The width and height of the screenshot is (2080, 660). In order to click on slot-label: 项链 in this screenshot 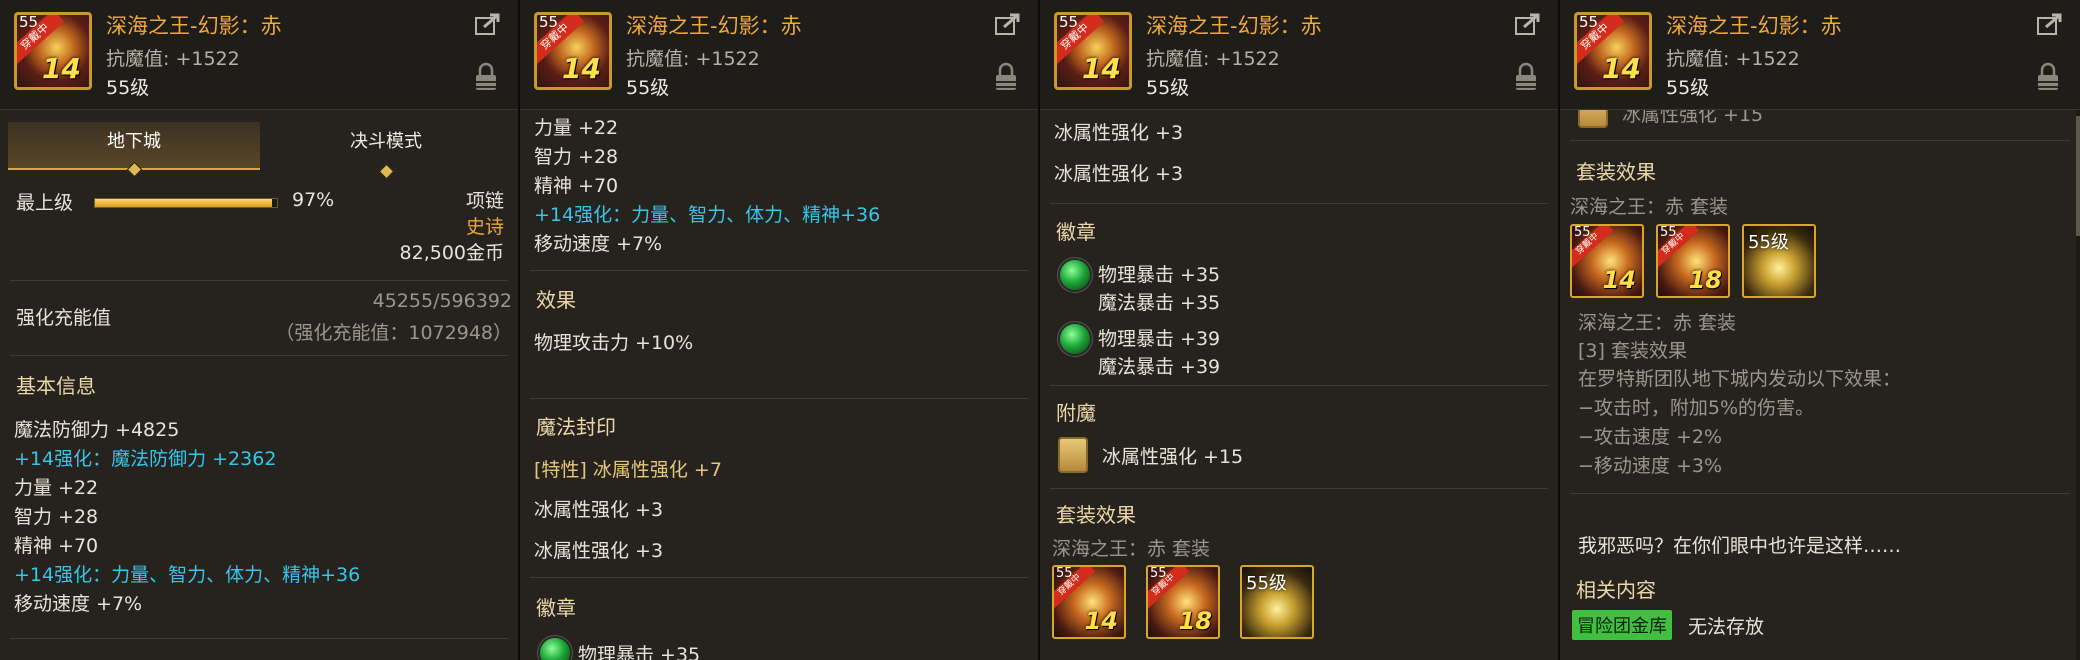, I will do `click(484, 201)`.